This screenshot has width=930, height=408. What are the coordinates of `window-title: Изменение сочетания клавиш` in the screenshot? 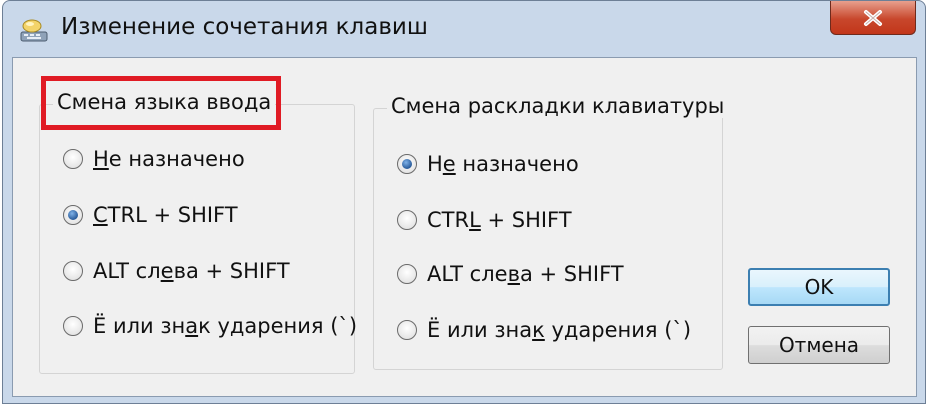 It's located at (244, 27).